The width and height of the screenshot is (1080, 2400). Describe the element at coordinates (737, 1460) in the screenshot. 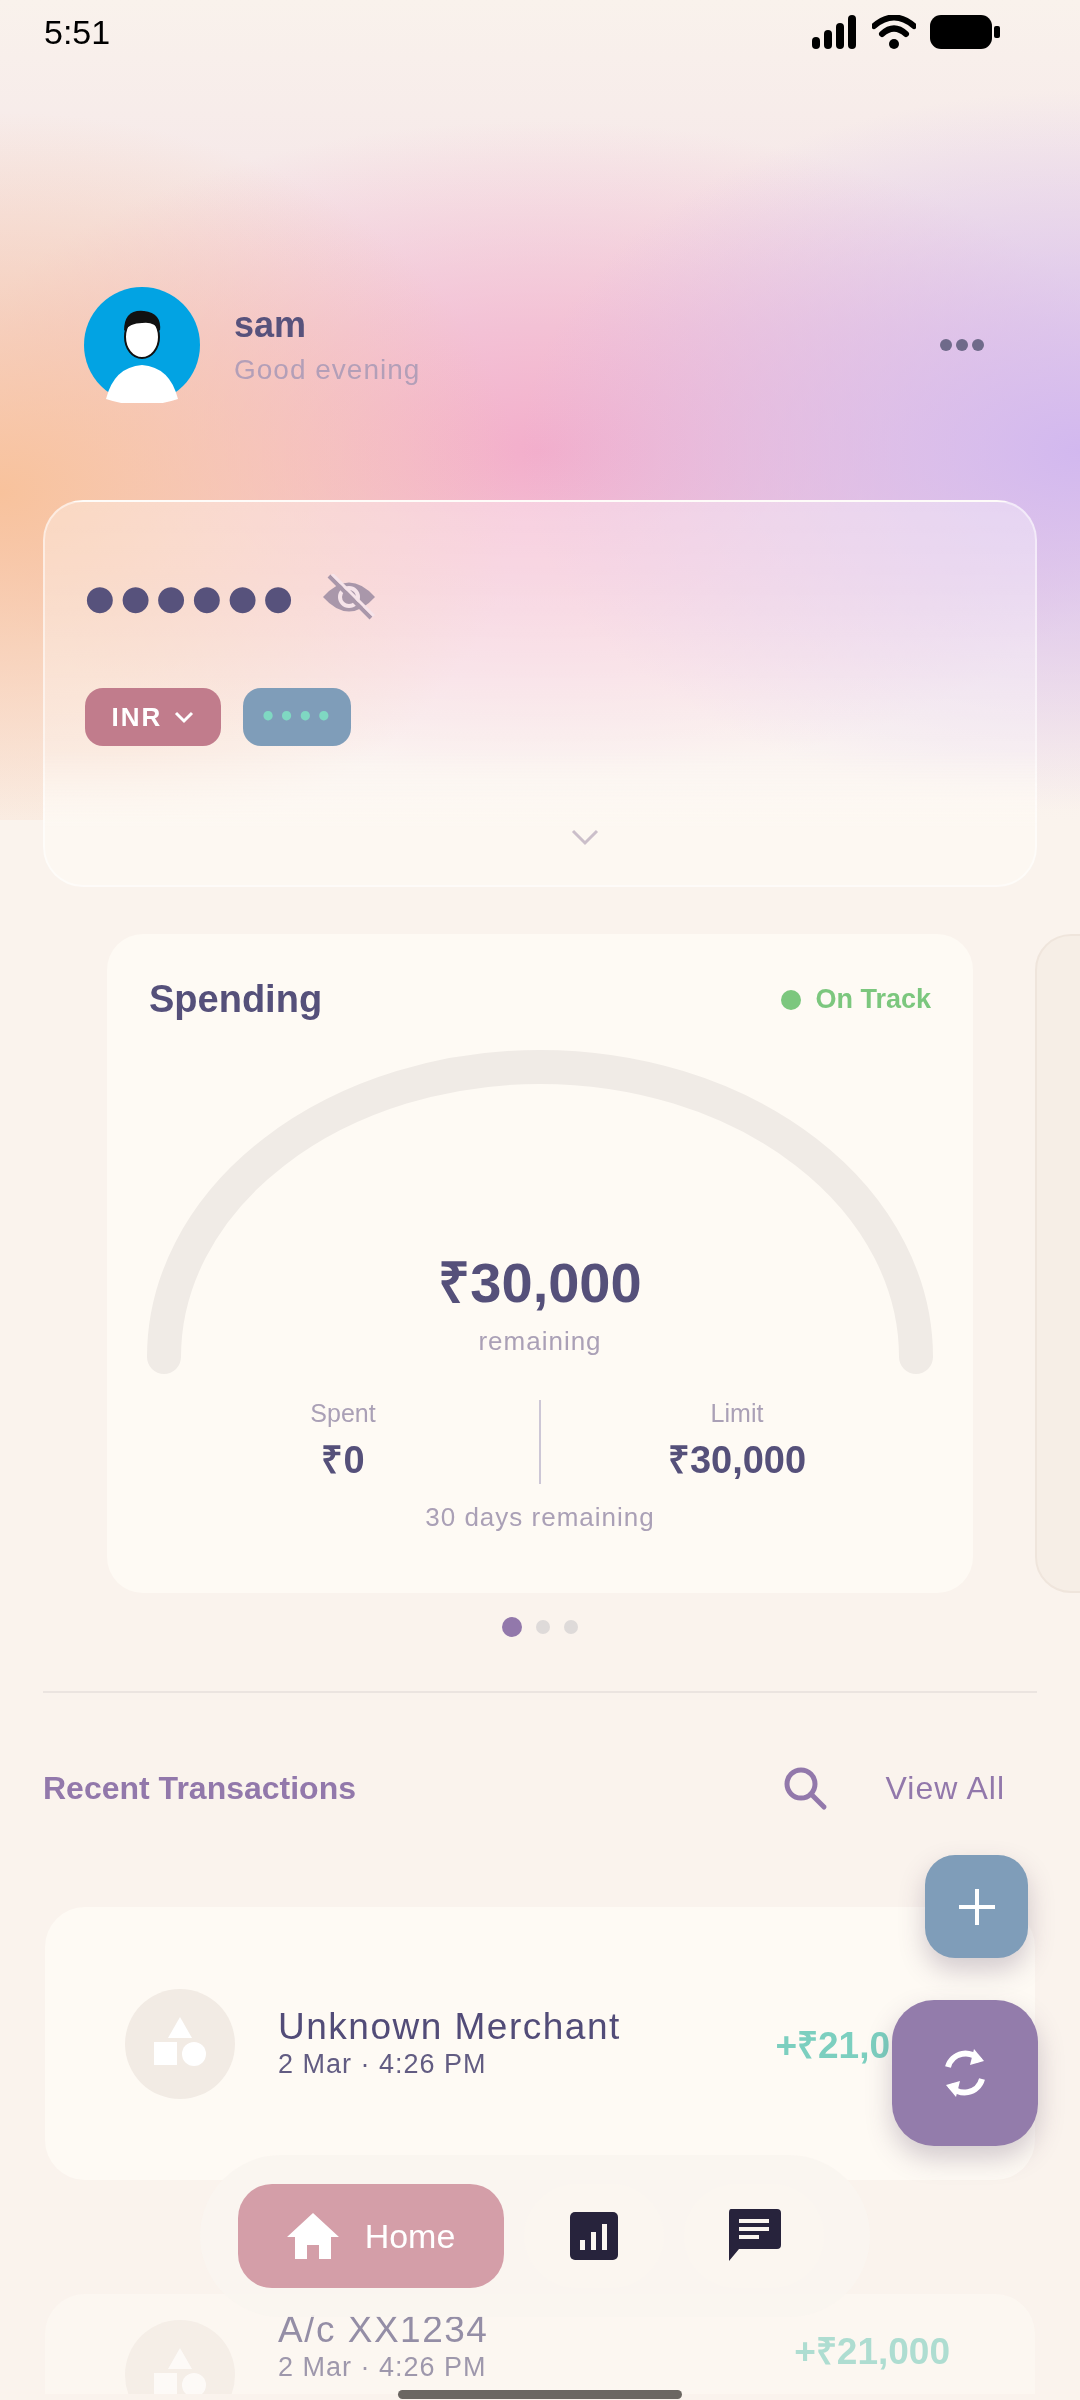

I see `limit-amount: ₹30,000` at that location.